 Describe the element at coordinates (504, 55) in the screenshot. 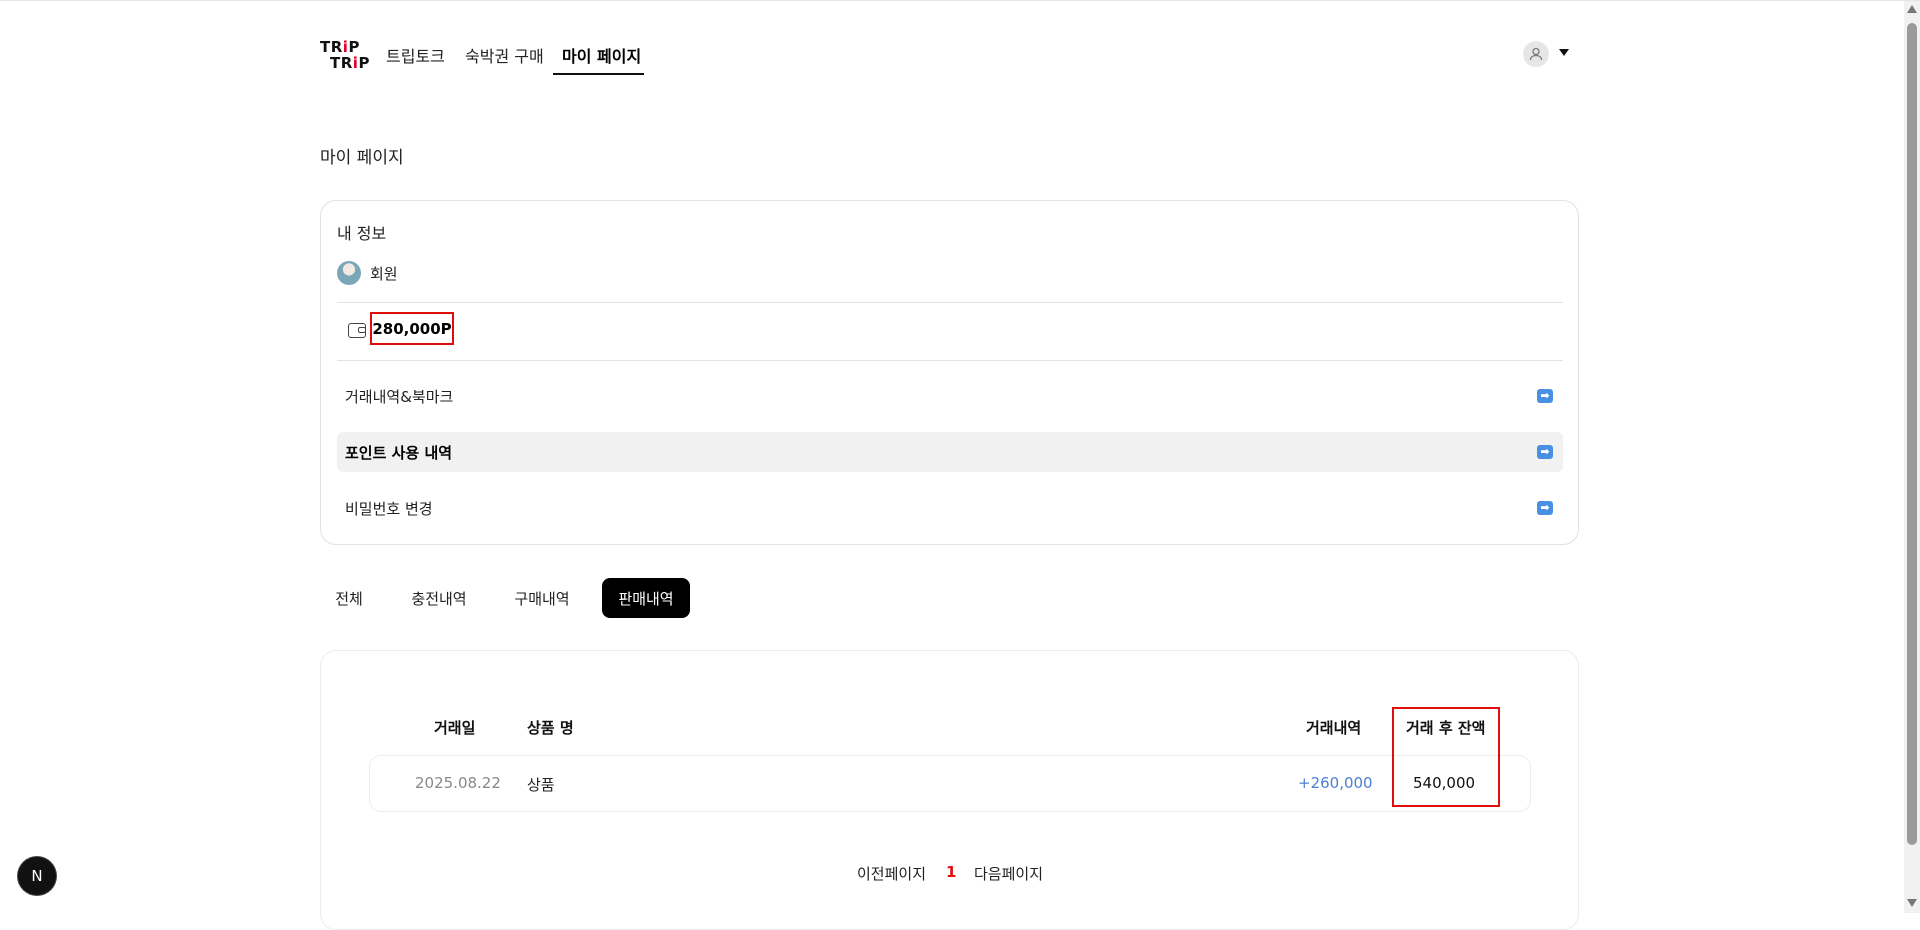

I see `nav-accommodation-purchase: 숙박권 구매` at that location.